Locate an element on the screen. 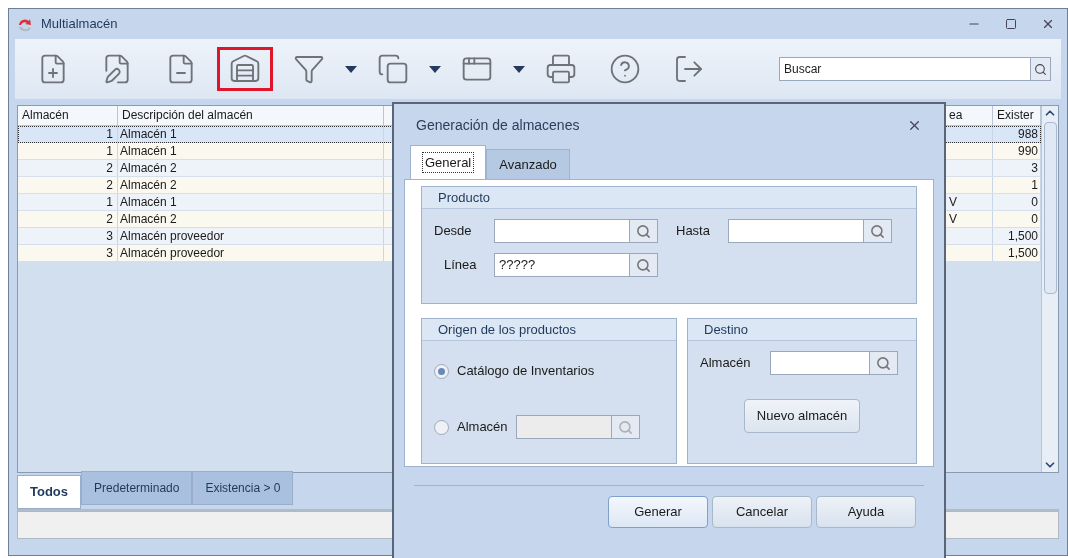 The height and width of the screenshot is (558, 1068). dialog-title: Generación de almacenes is located at coordinates (498, 125).